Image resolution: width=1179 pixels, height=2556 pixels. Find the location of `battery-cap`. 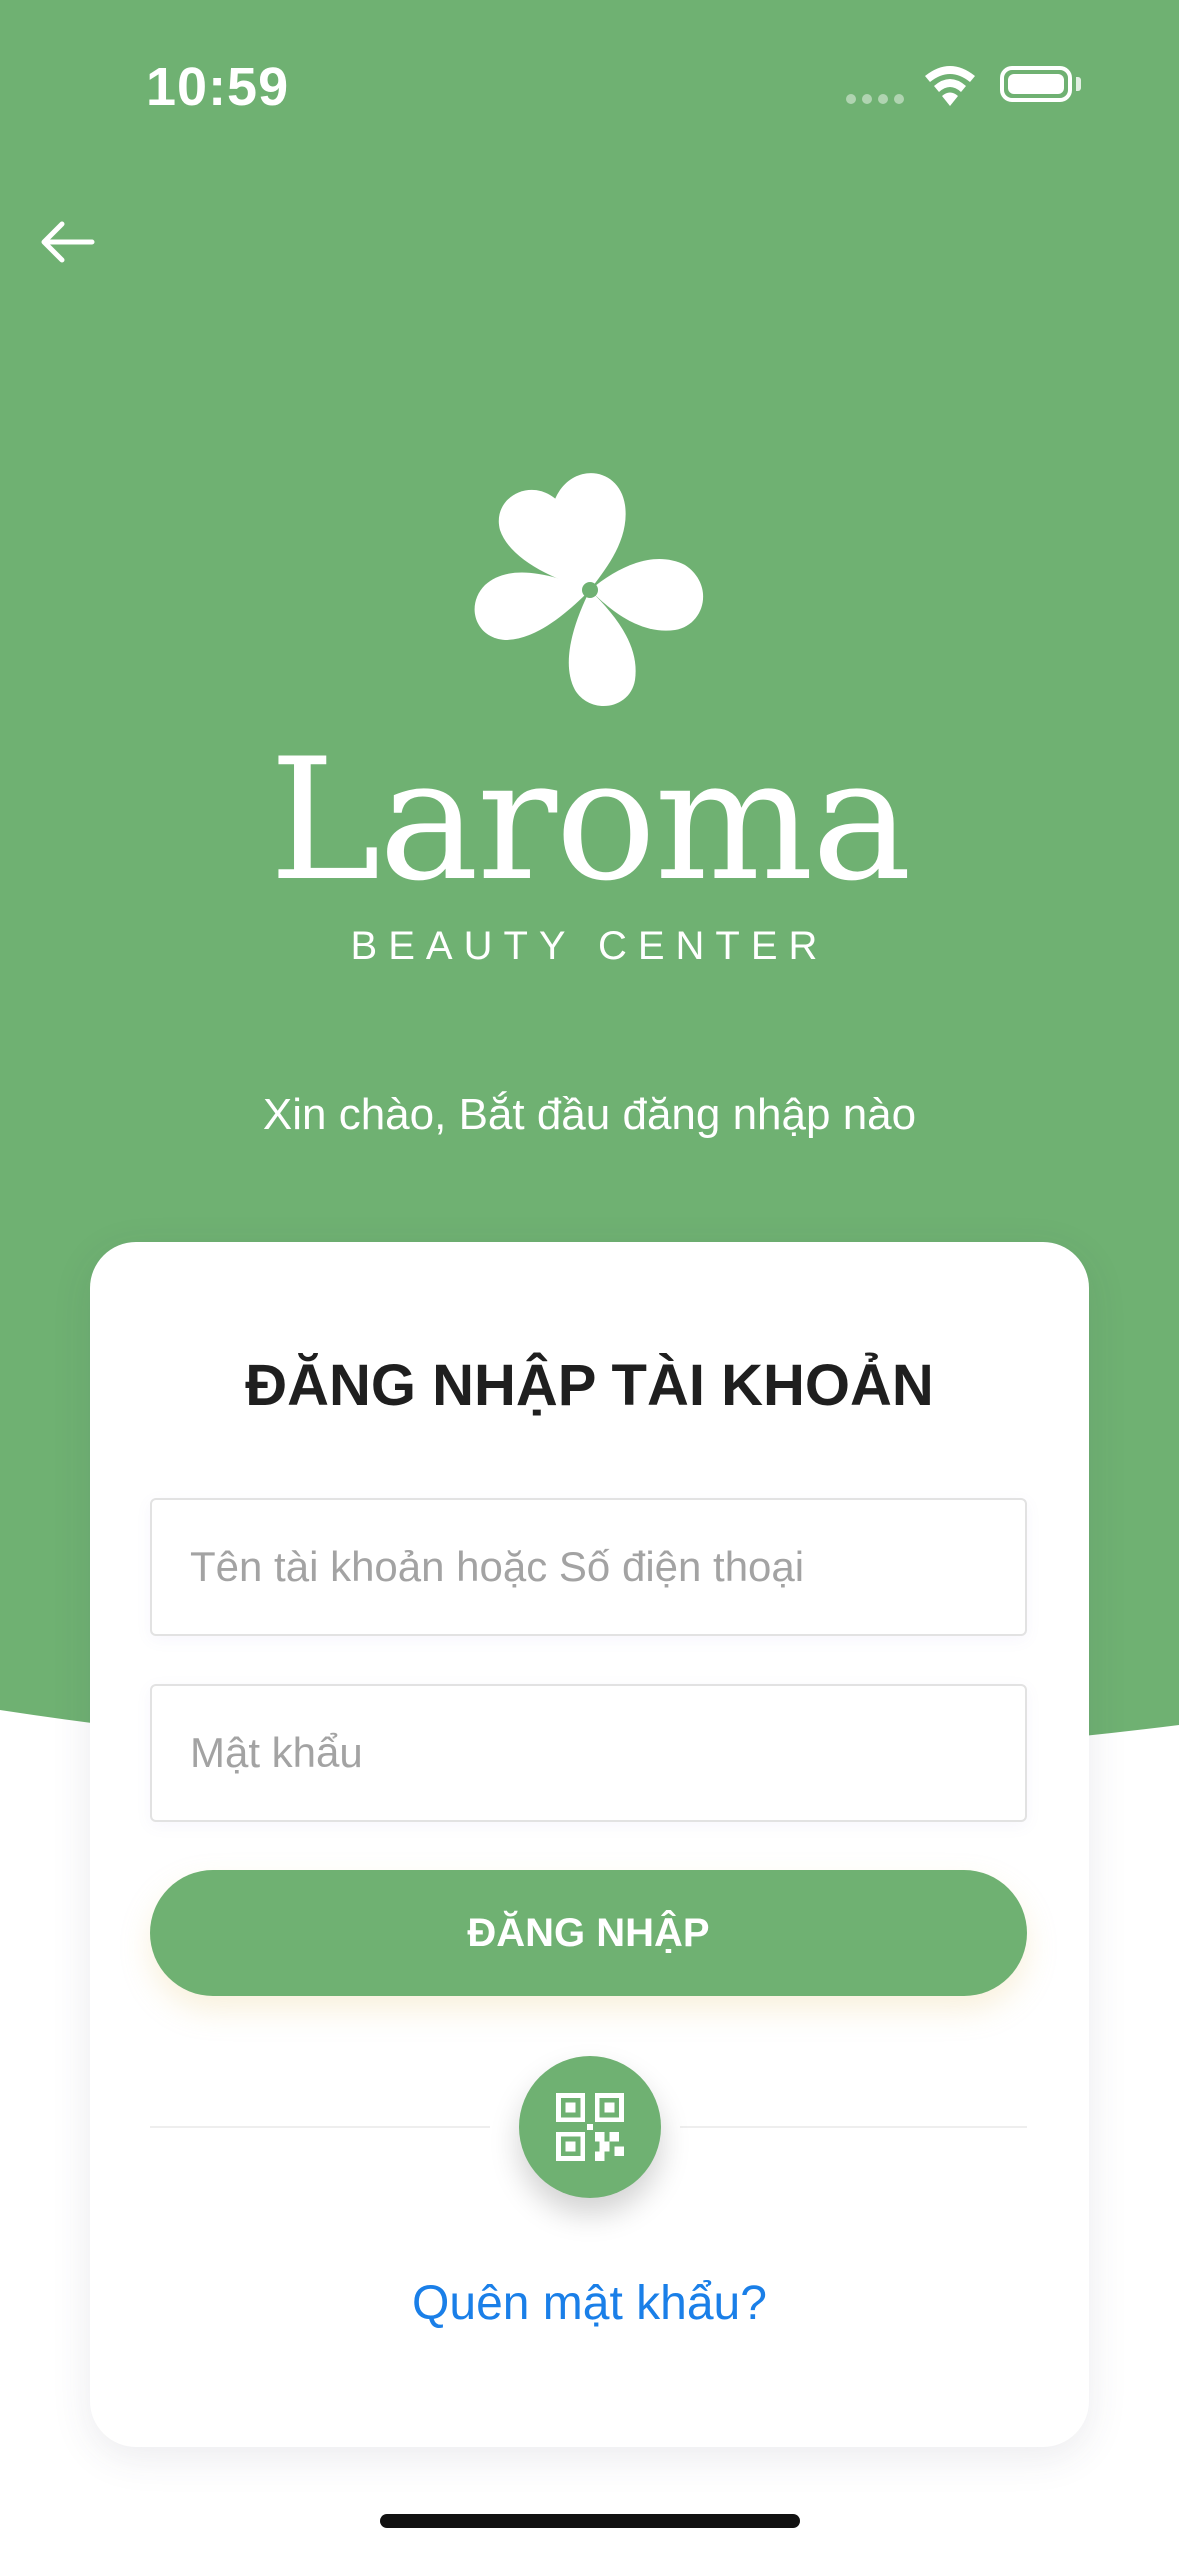

battery-cap is located at coordinates (1078, 84).